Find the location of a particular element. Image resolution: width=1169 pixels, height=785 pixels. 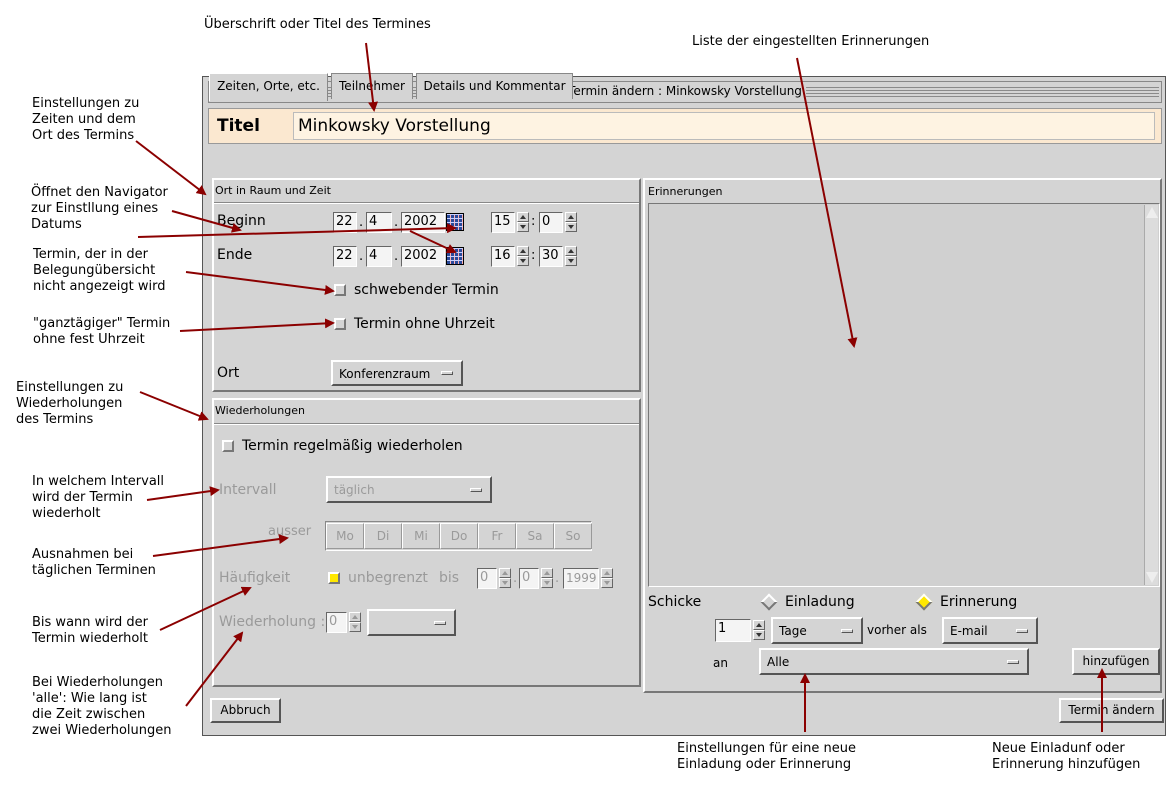

end-hour-field: 16 is located at coordinates (503, 256).